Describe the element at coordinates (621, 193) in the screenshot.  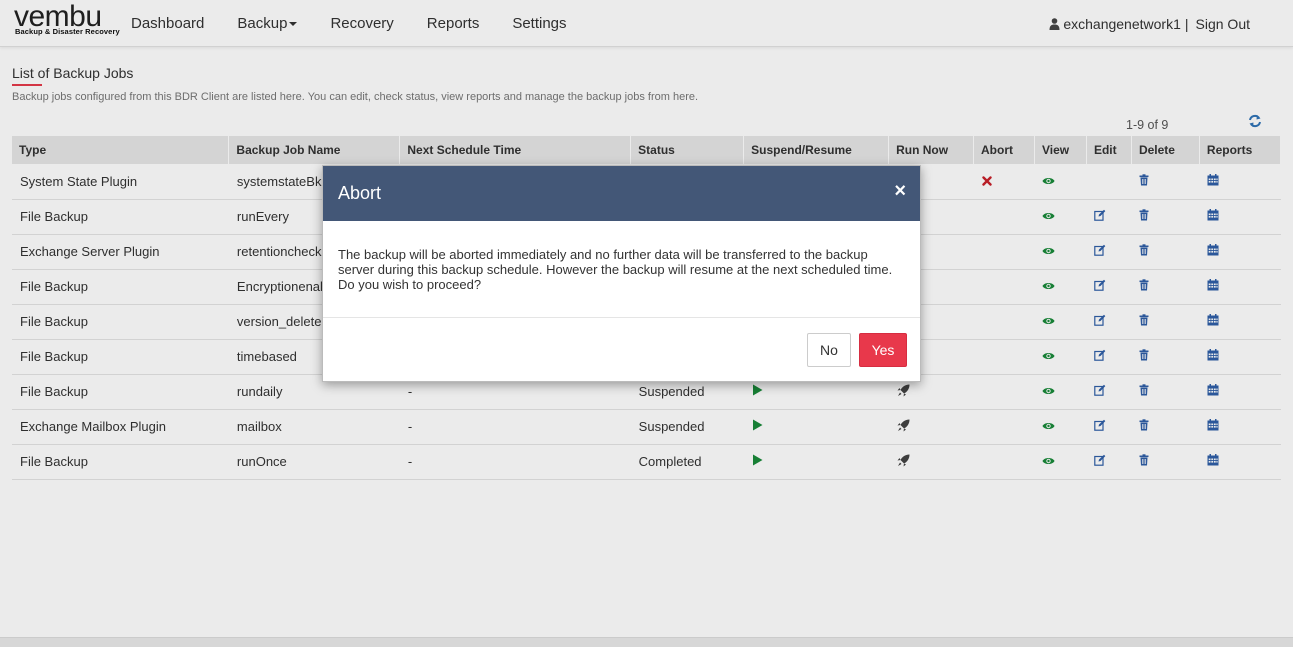
I see `dialog-header: Abort ×` at that location.